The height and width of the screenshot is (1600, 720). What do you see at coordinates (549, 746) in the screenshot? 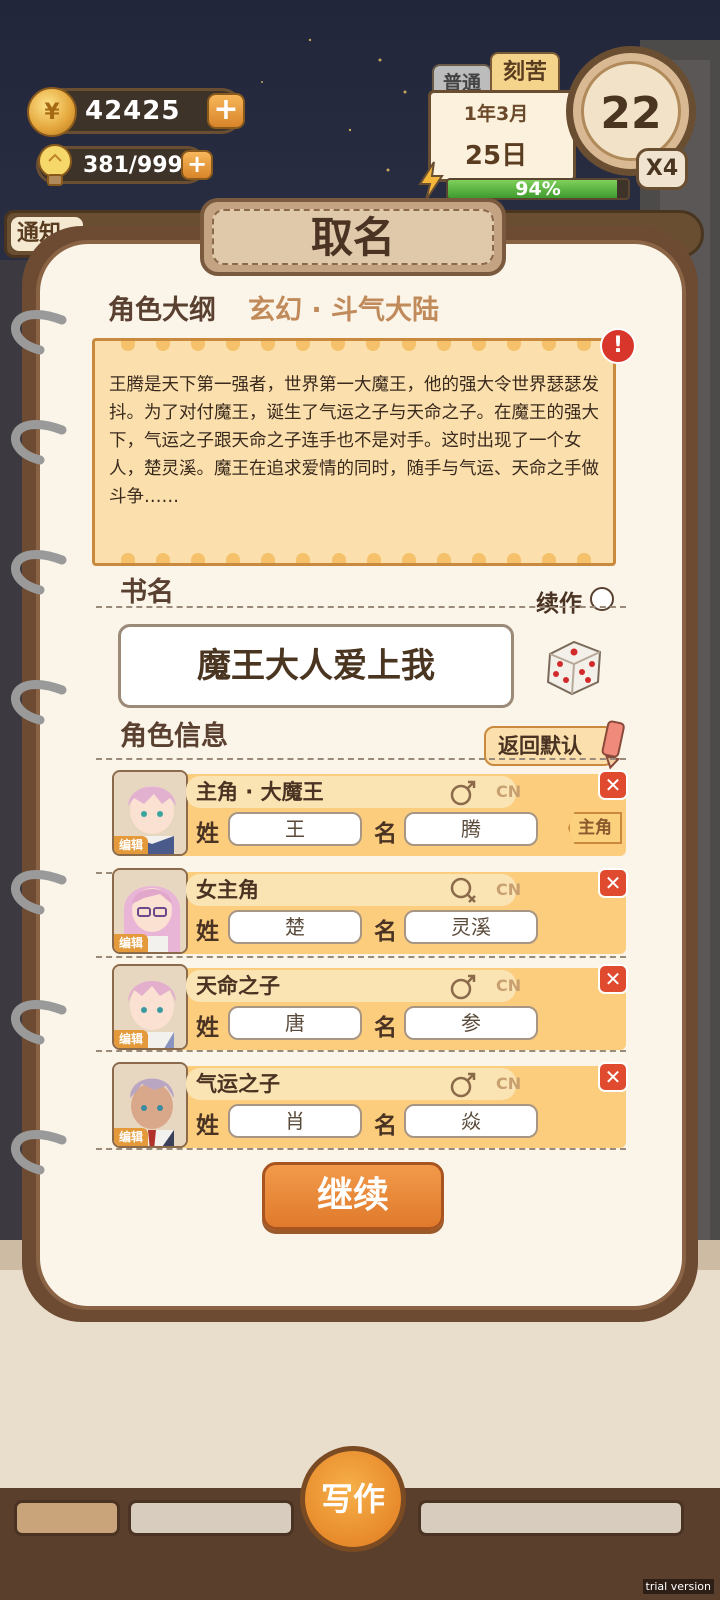
I see `reset-default-button: 返回默认` at bounding box center [549, 746].